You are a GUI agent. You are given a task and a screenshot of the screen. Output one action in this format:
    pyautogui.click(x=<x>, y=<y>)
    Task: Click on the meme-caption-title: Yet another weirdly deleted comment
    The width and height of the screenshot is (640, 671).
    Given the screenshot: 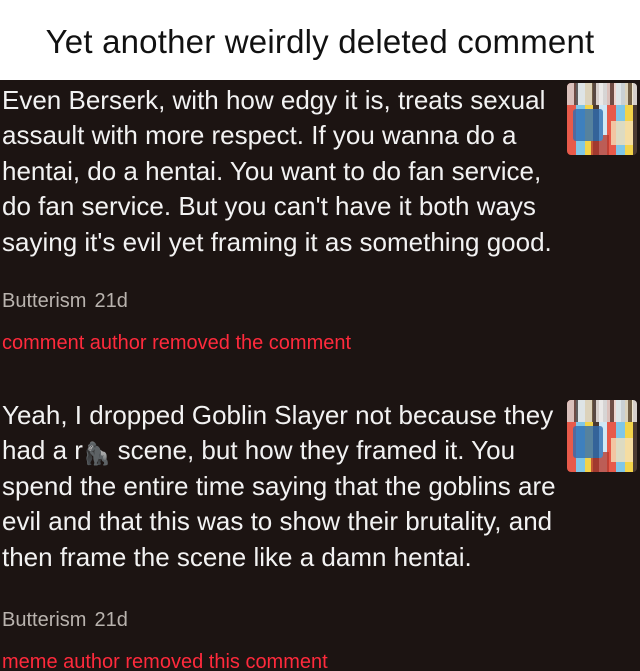 What is the action you would take?
    pyautogui.click(x=320, y=41)
    